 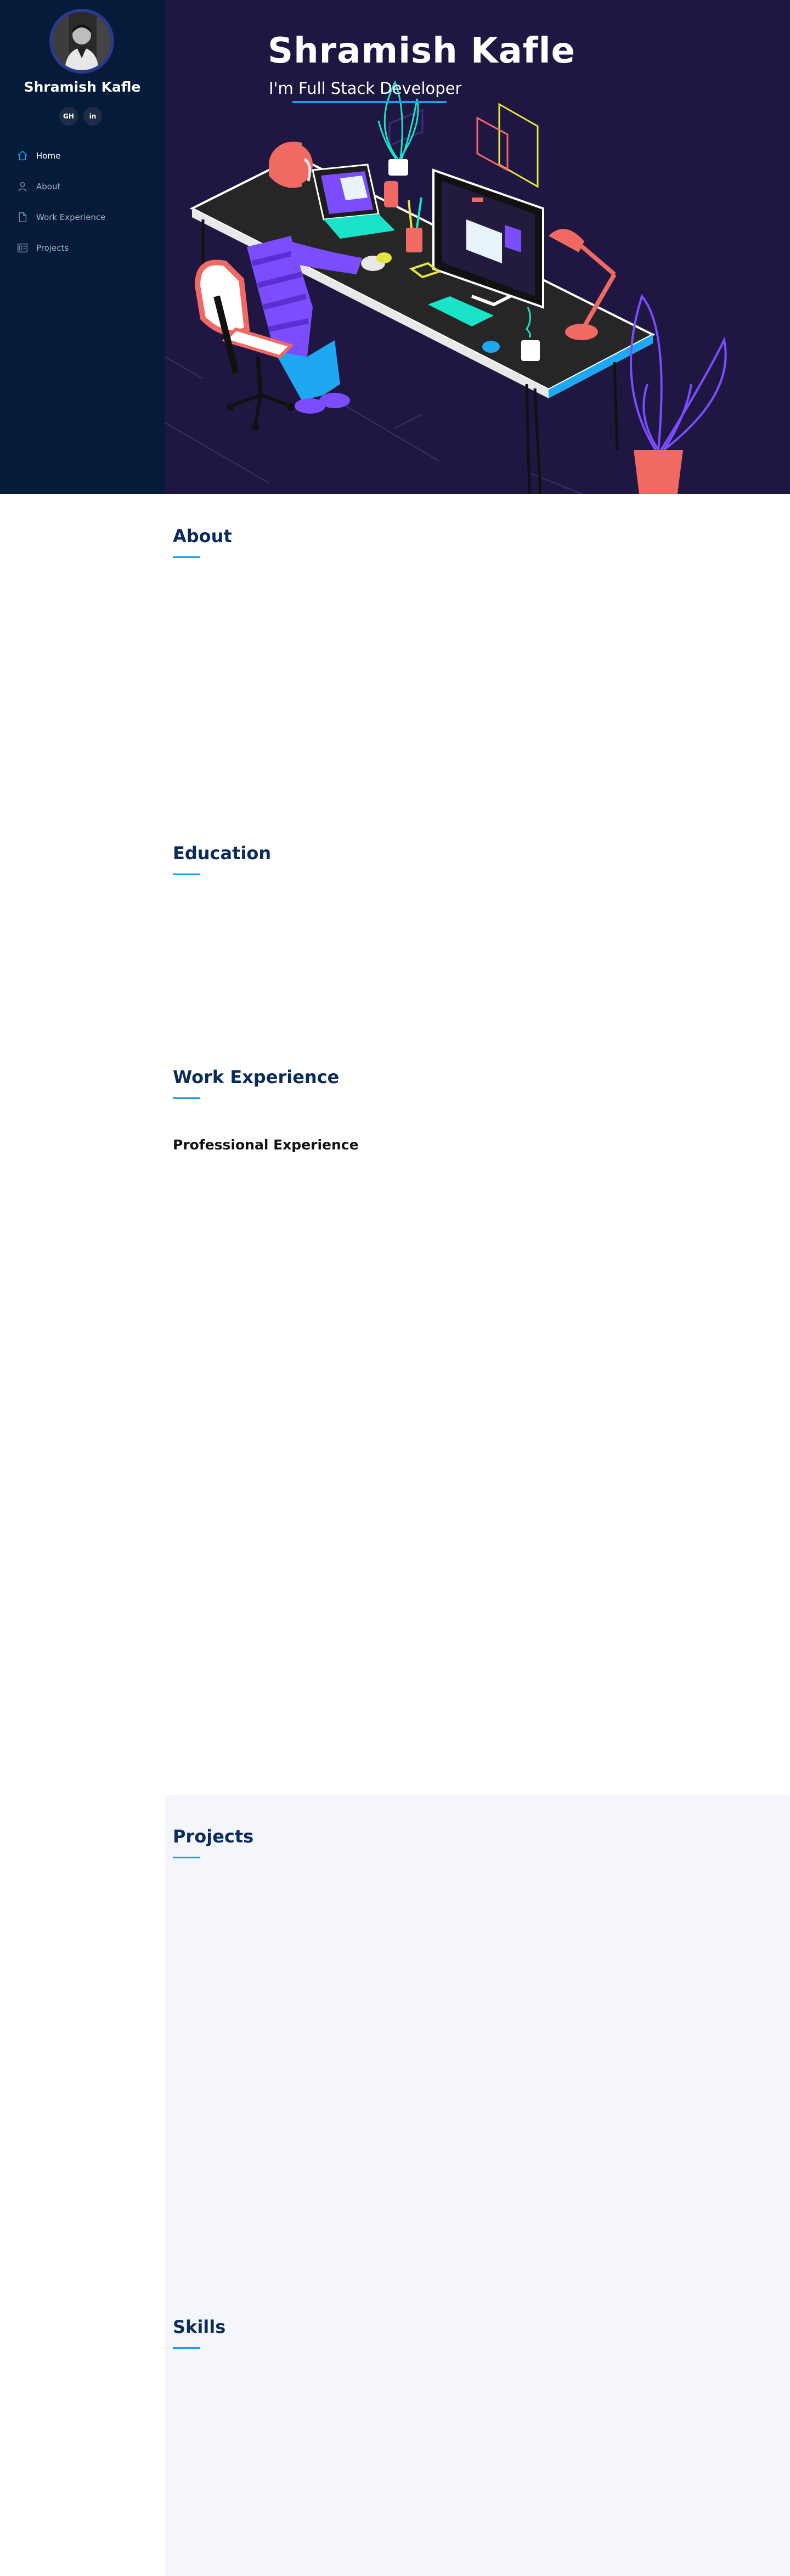 I want to click on nav-label-projects: Projects, so click(x=53, y=248).